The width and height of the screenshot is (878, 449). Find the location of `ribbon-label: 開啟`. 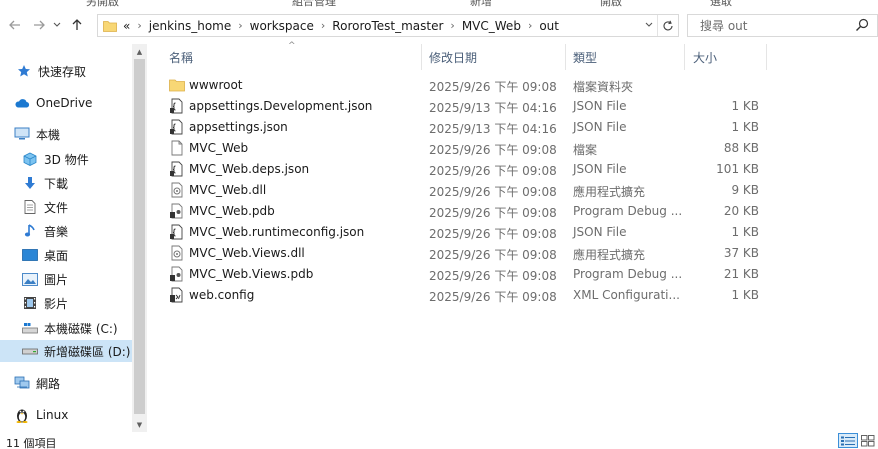

ribbon-label: 開啟 is located at coordinates (611, 4).